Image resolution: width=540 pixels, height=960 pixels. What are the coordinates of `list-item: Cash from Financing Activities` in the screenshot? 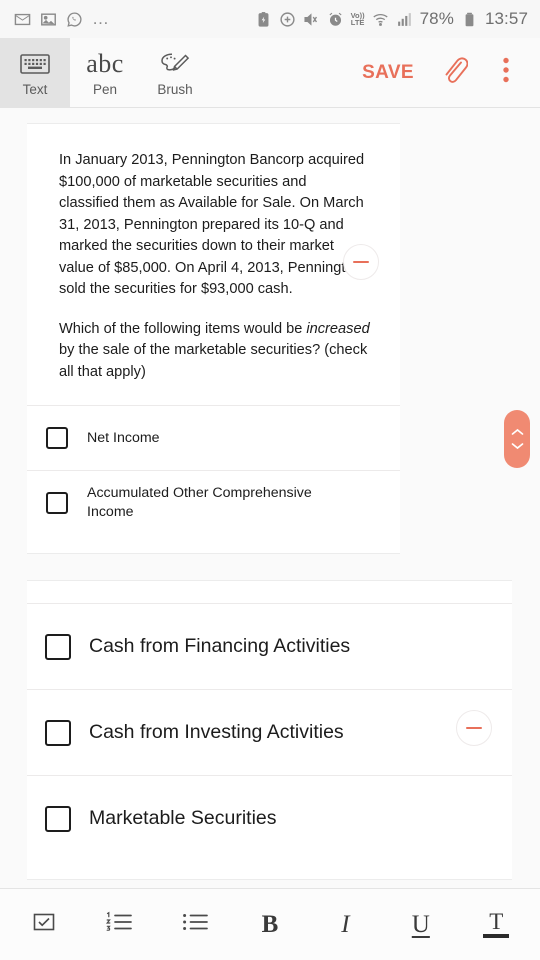 It's located at (269, 646).